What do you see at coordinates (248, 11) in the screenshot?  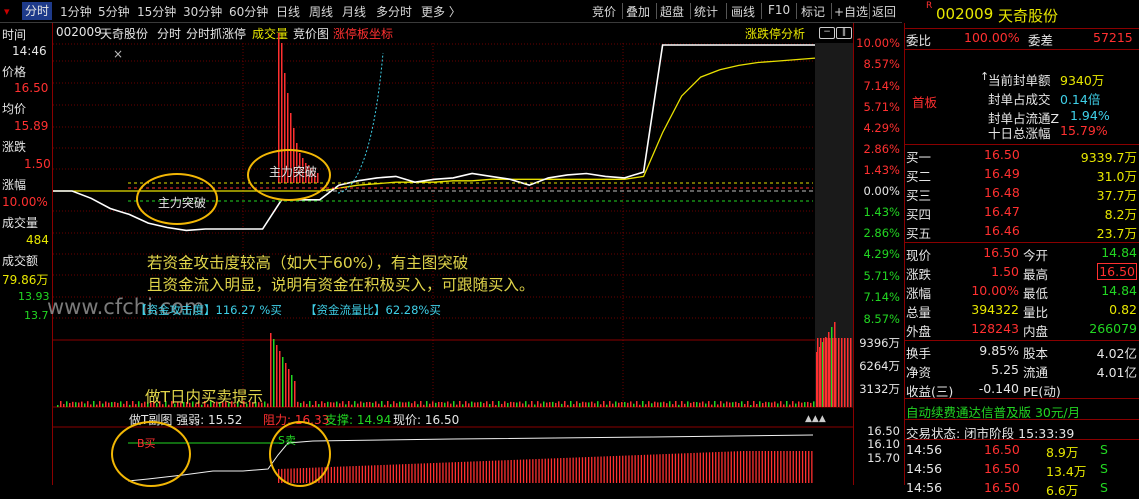 I see `tab-60min: 60分钟` at bounding box center [248, 11].